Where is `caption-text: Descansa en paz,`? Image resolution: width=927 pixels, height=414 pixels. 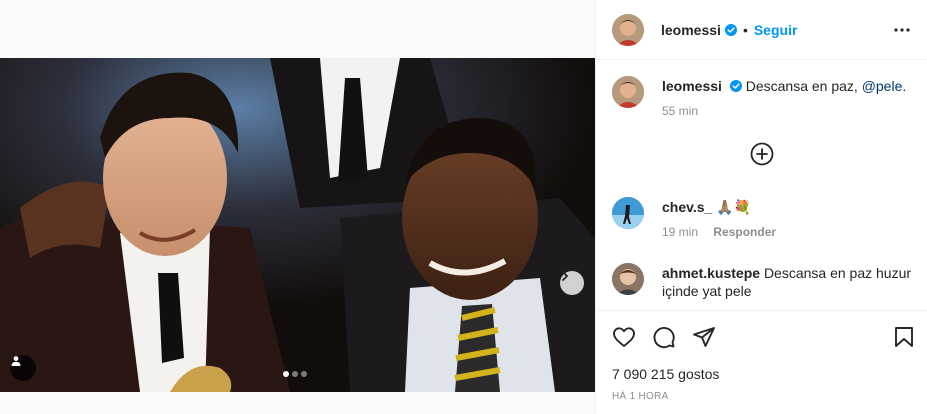
caption-text: Descansa en paz, is located at coordinates (803, 86).